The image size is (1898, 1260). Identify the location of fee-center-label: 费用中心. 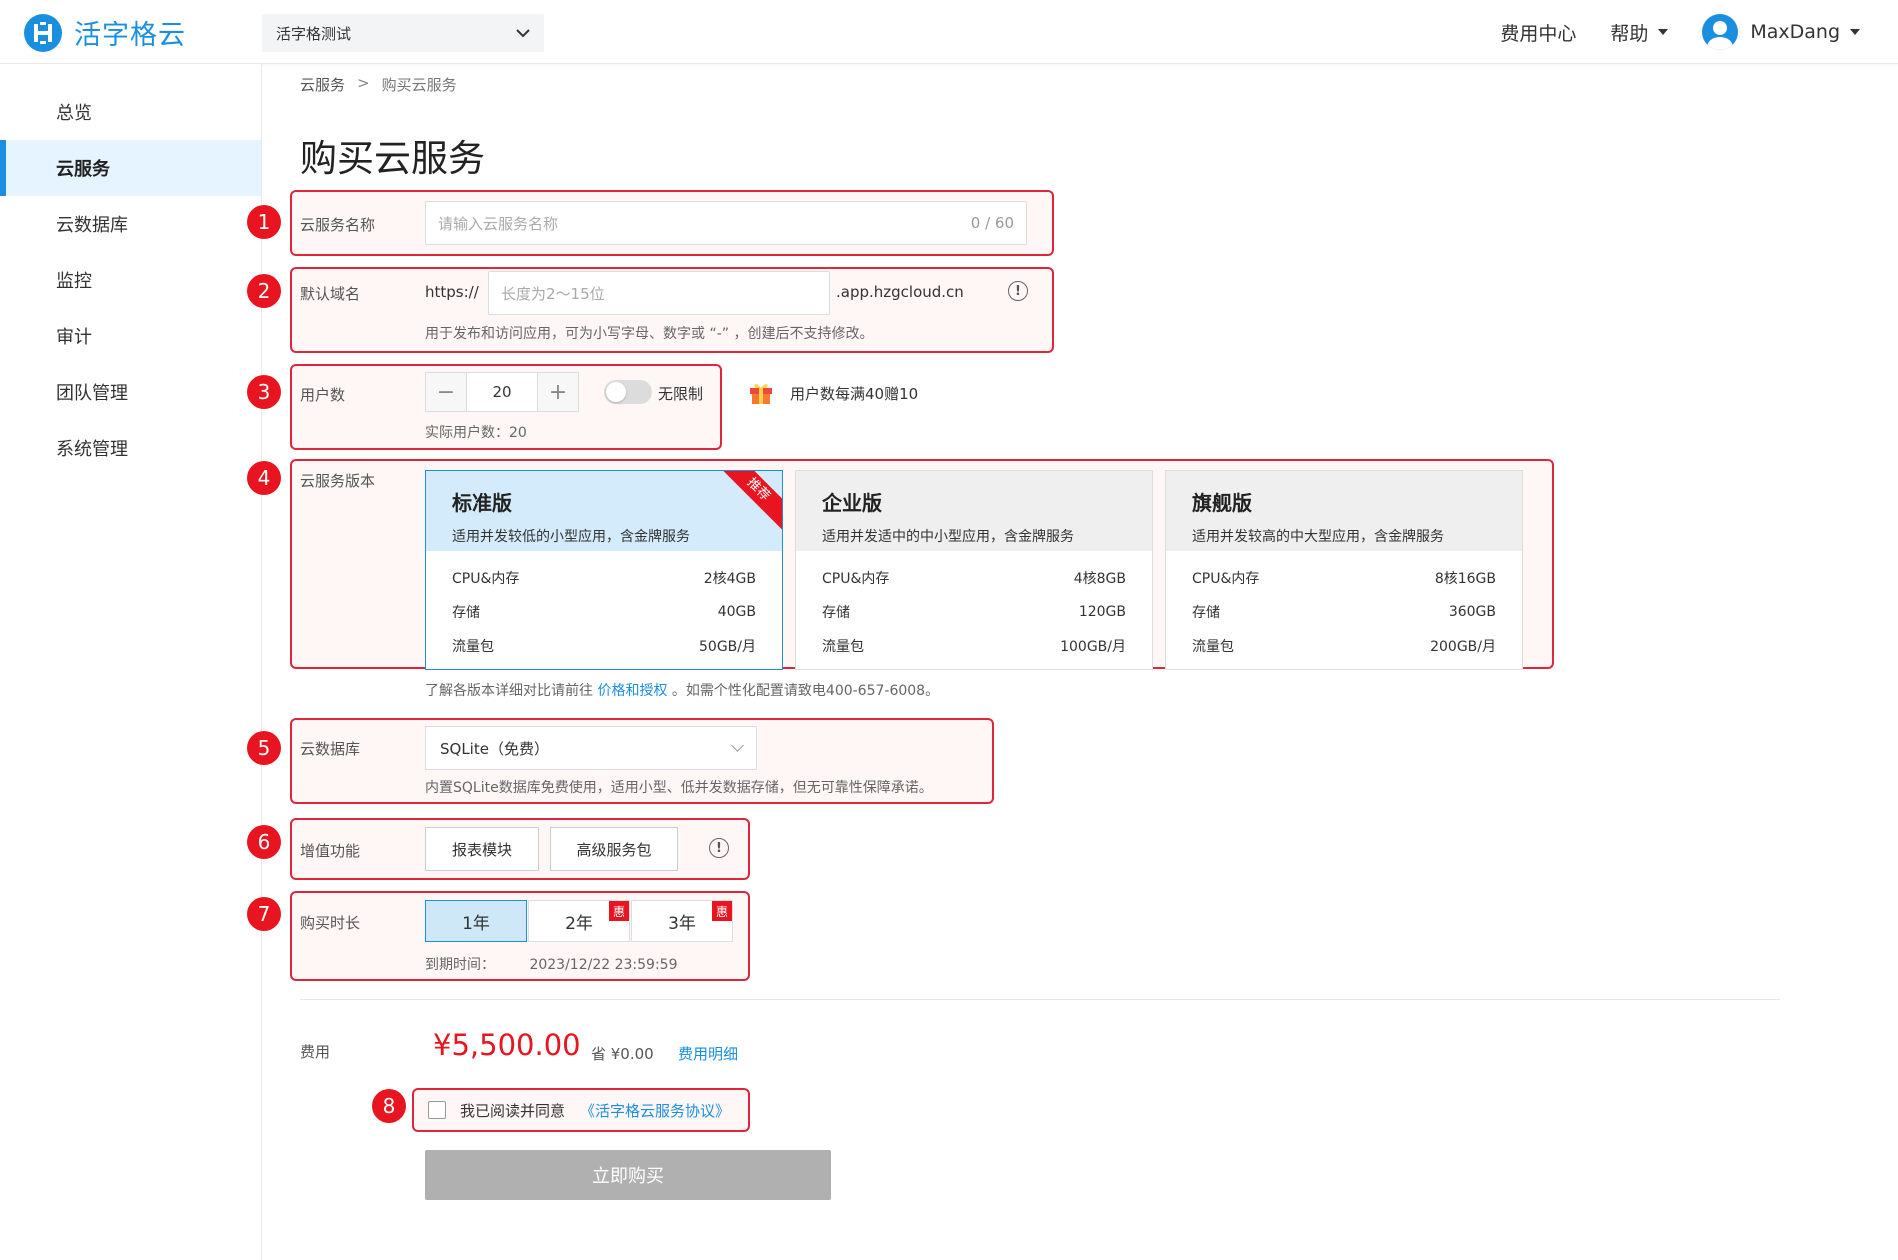
(1538, 33).